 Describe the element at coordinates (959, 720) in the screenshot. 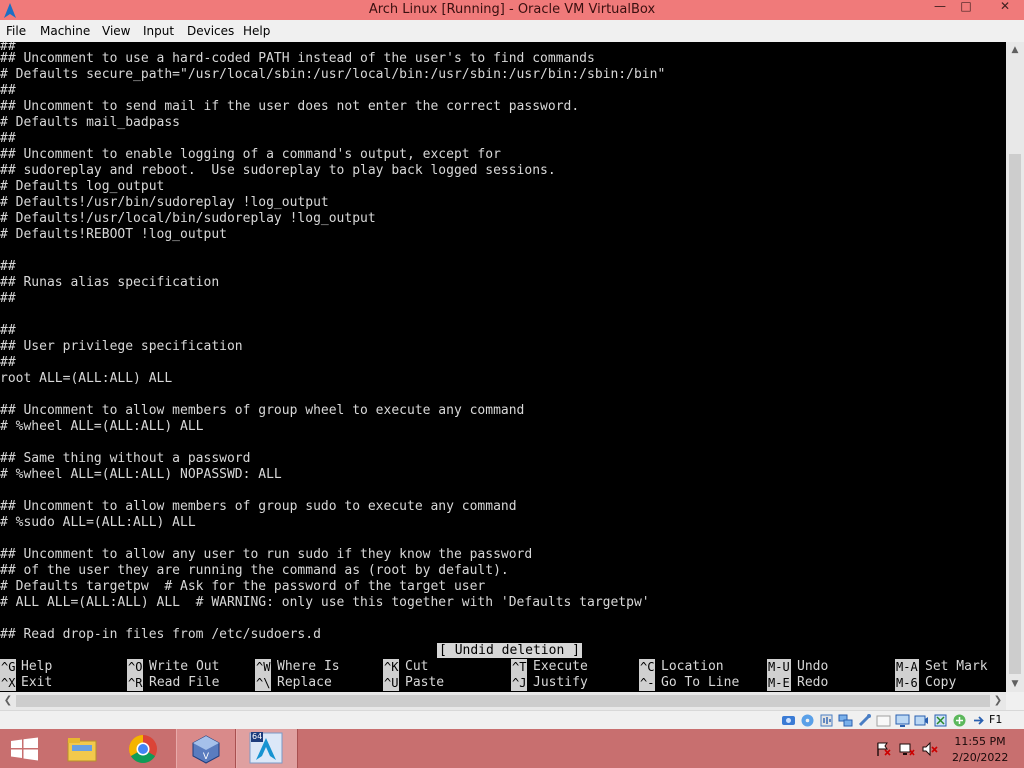

I see `mouse-integration-icon` at that location.